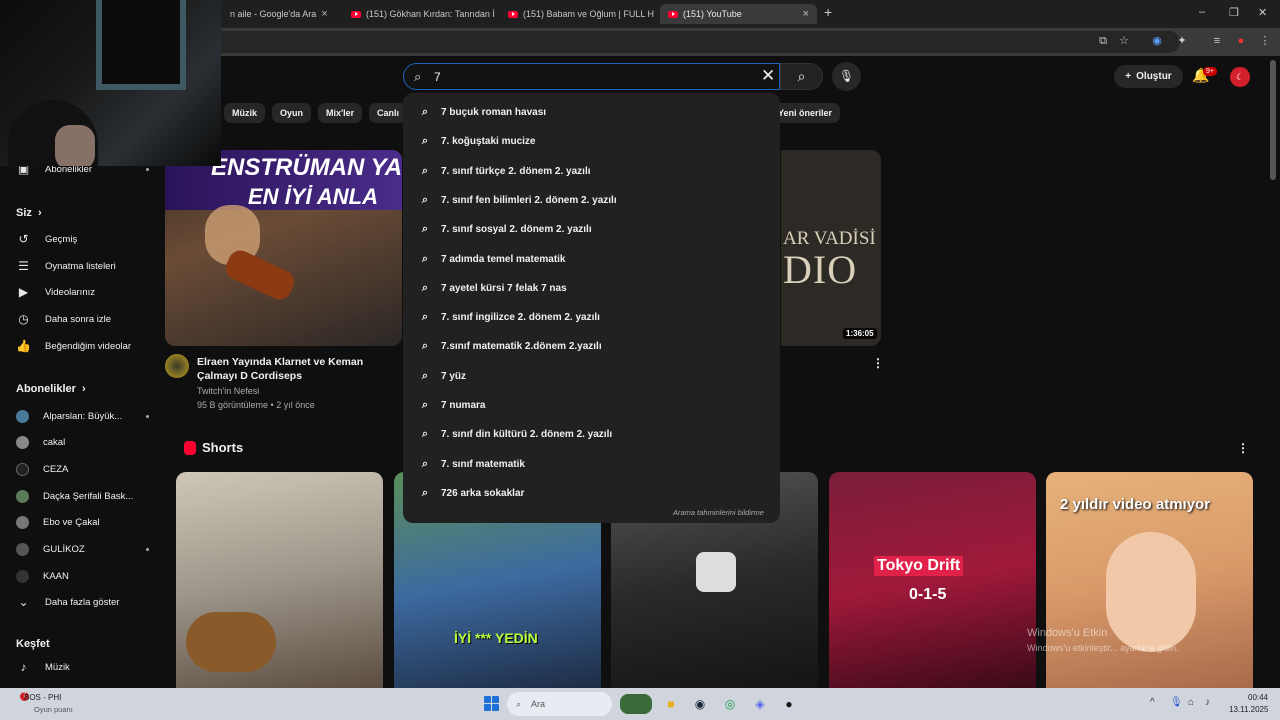  Describe the element at coordinates (228, 391) in the screenshot. I see `video-channel-name: Twitch'in Nefesi` at that location.